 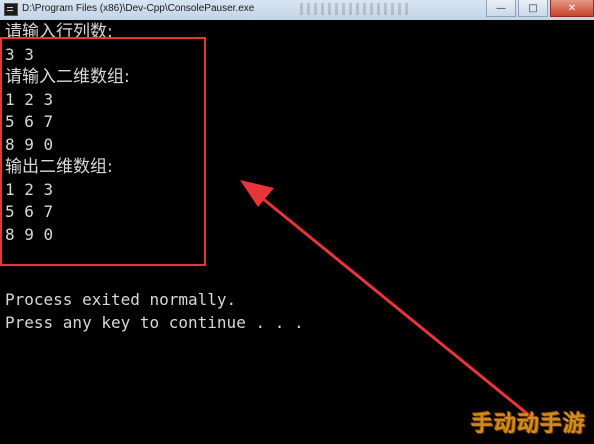 What do you see at coordinates (121, 299) in the screenshot?
I see `process-exit-message: Process exited normally.` at bounding box center [121, 299].